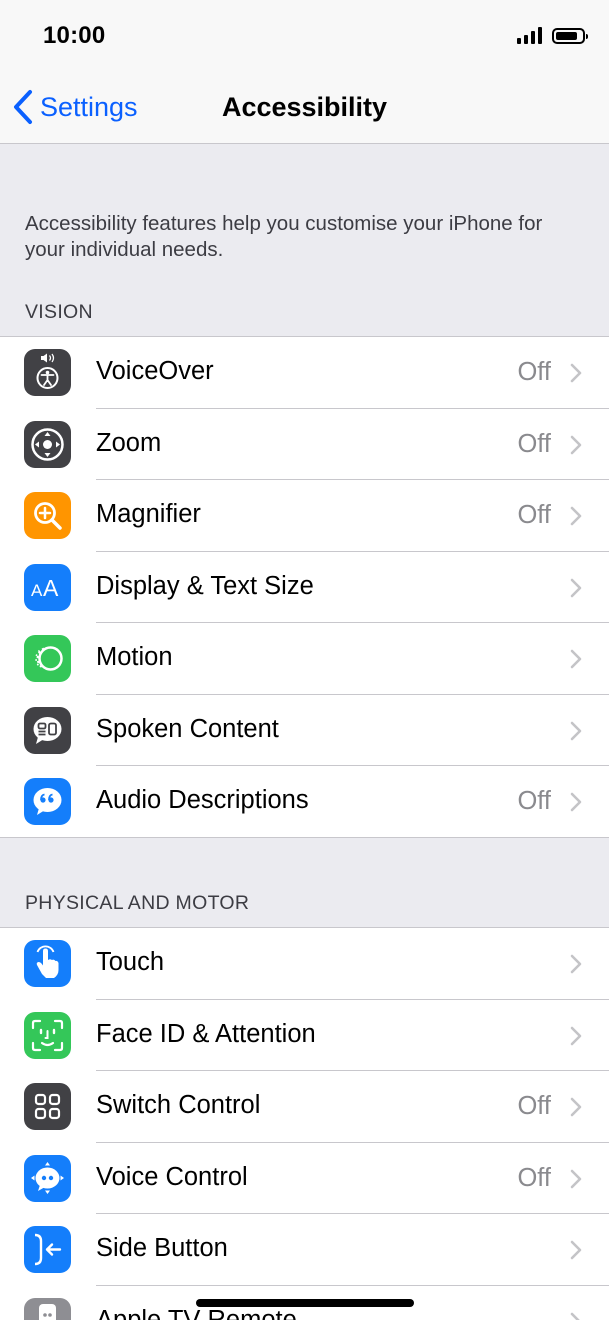 This screenshot has height=1320, width=609. What do you see at coordinates (155, 371) in the screenshot?
I see `row-label: VoiceOver` at bounding box center [155, 371].